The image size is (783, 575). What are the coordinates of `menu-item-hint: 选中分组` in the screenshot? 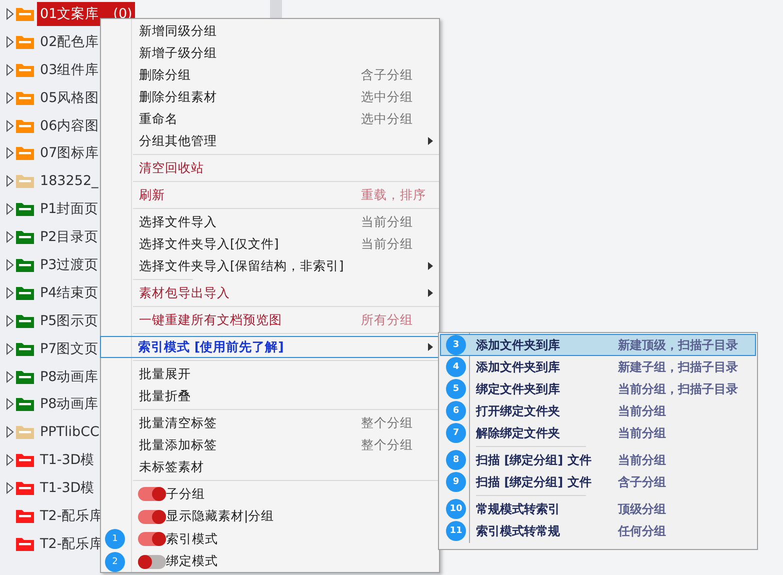 It's located at (387, 119).